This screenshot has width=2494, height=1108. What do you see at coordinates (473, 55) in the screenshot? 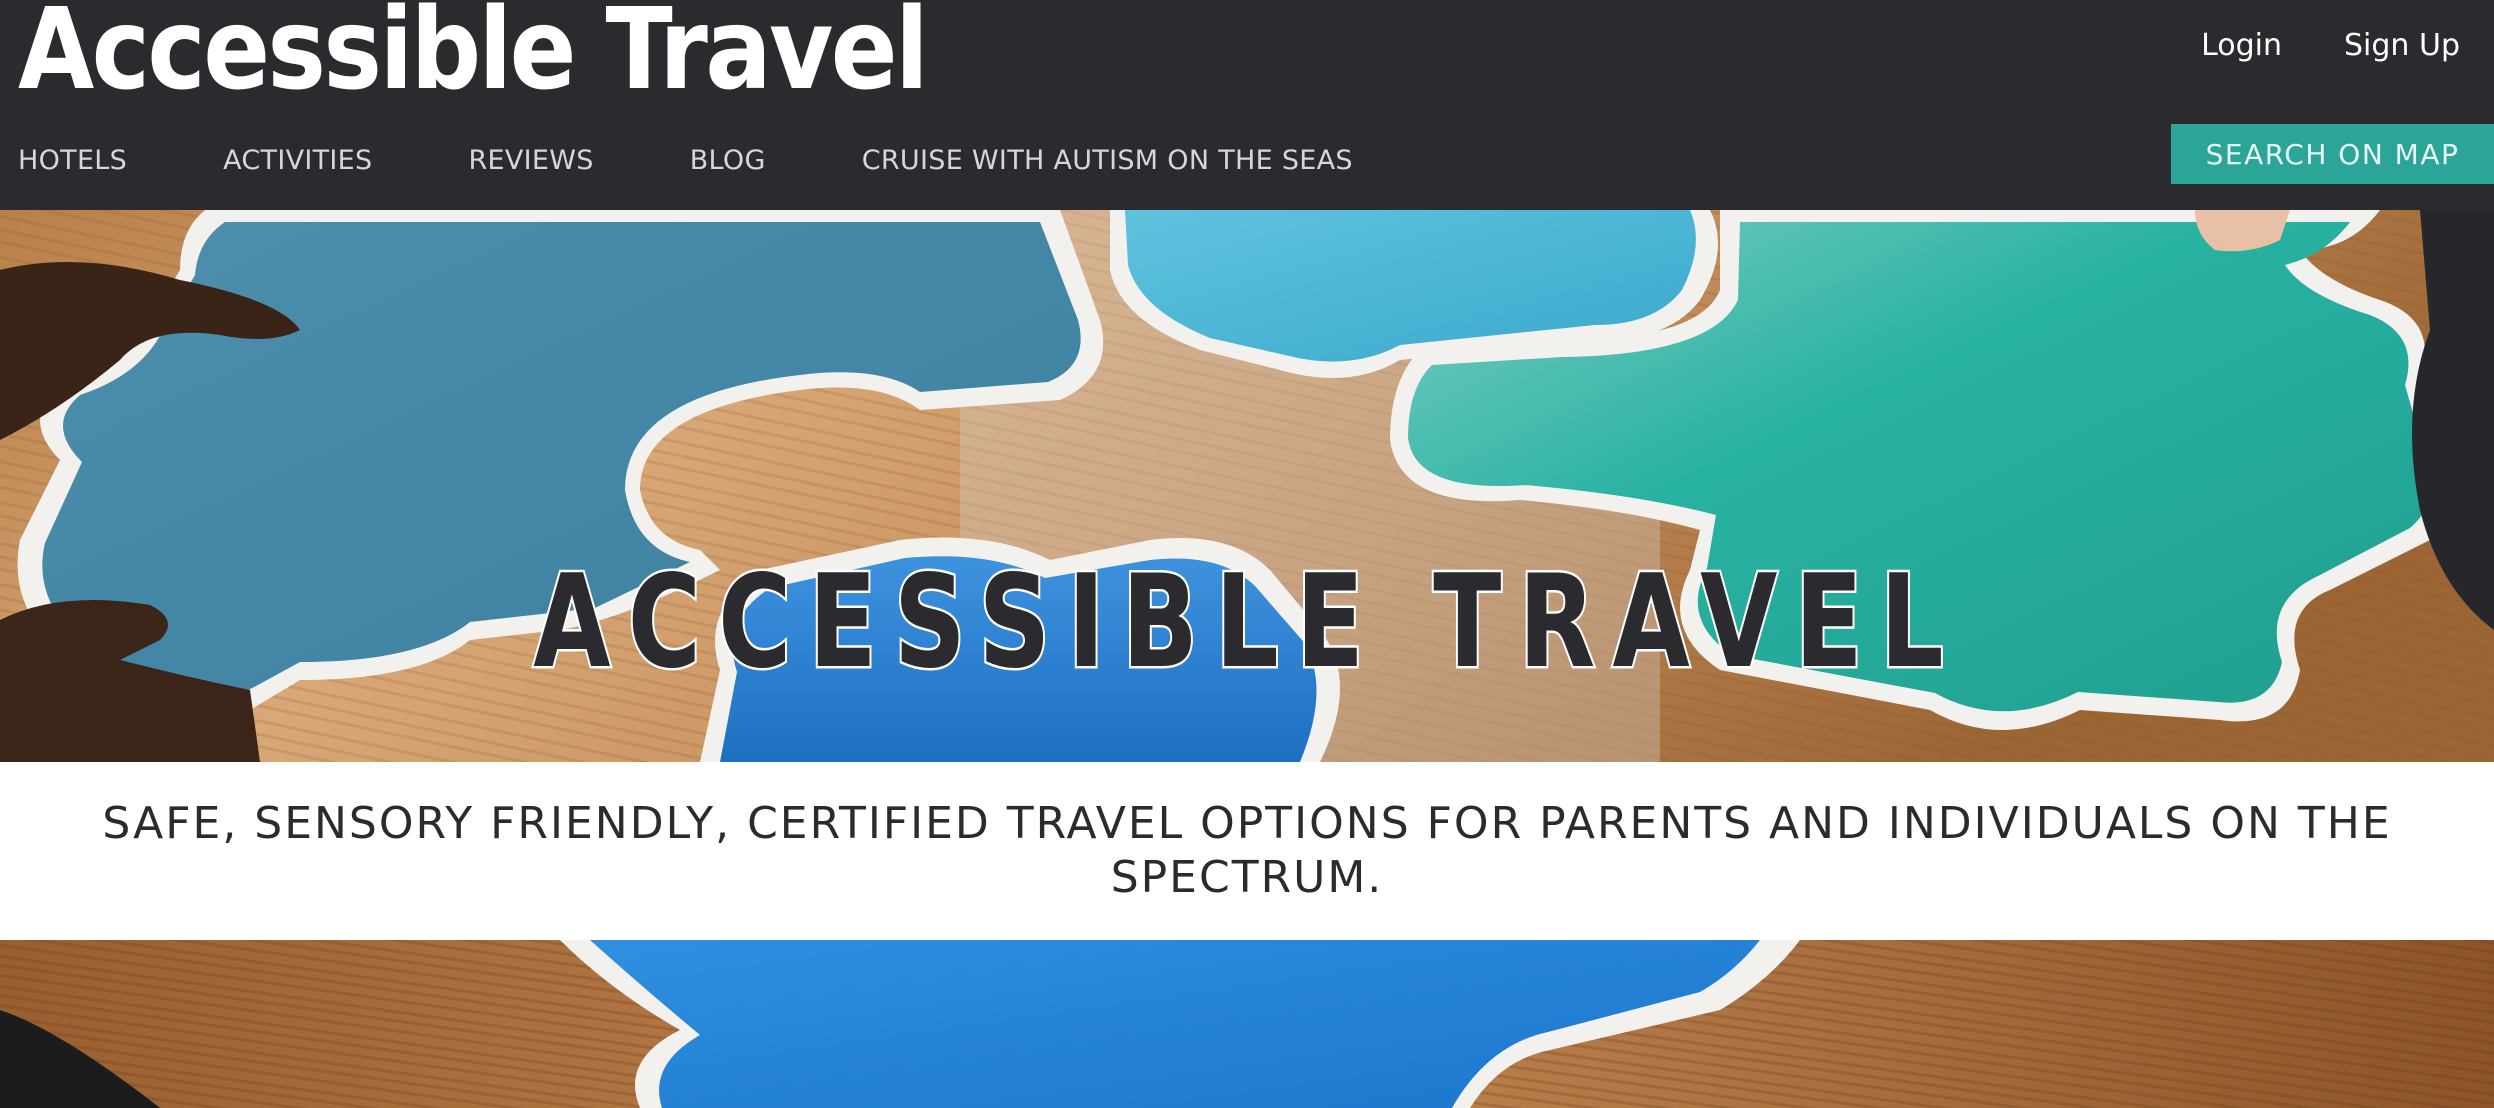
I see `site-logo: Accessible Travel` at bounding box center [473, 55].